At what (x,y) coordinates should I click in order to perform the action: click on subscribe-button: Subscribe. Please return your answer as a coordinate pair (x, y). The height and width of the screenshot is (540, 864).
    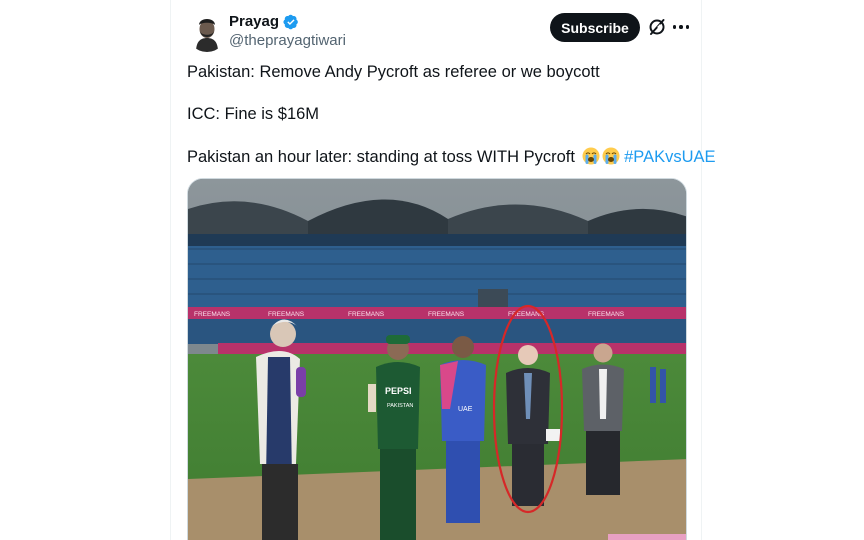
    Looking at the image, I should click on (595, 27).